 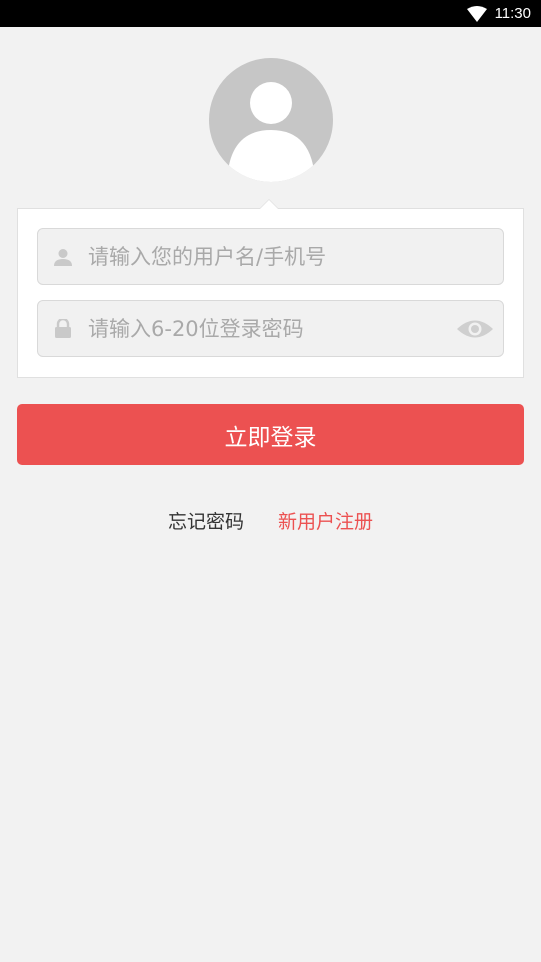 What do you see at coordinates (63, 328) in the screenshot?
I see `lock-icon` at bounding box center [63, 328].